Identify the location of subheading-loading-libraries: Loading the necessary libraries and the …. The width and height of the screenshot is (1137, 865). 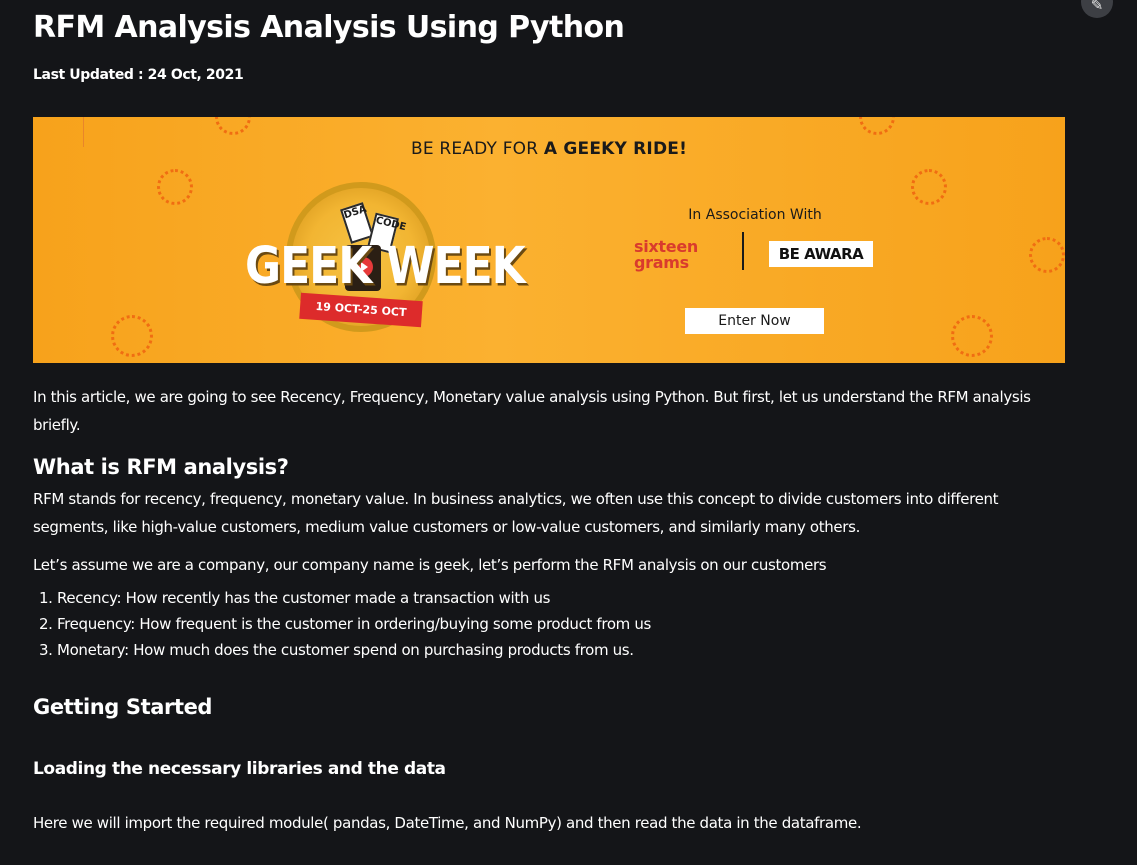
(239, 769).